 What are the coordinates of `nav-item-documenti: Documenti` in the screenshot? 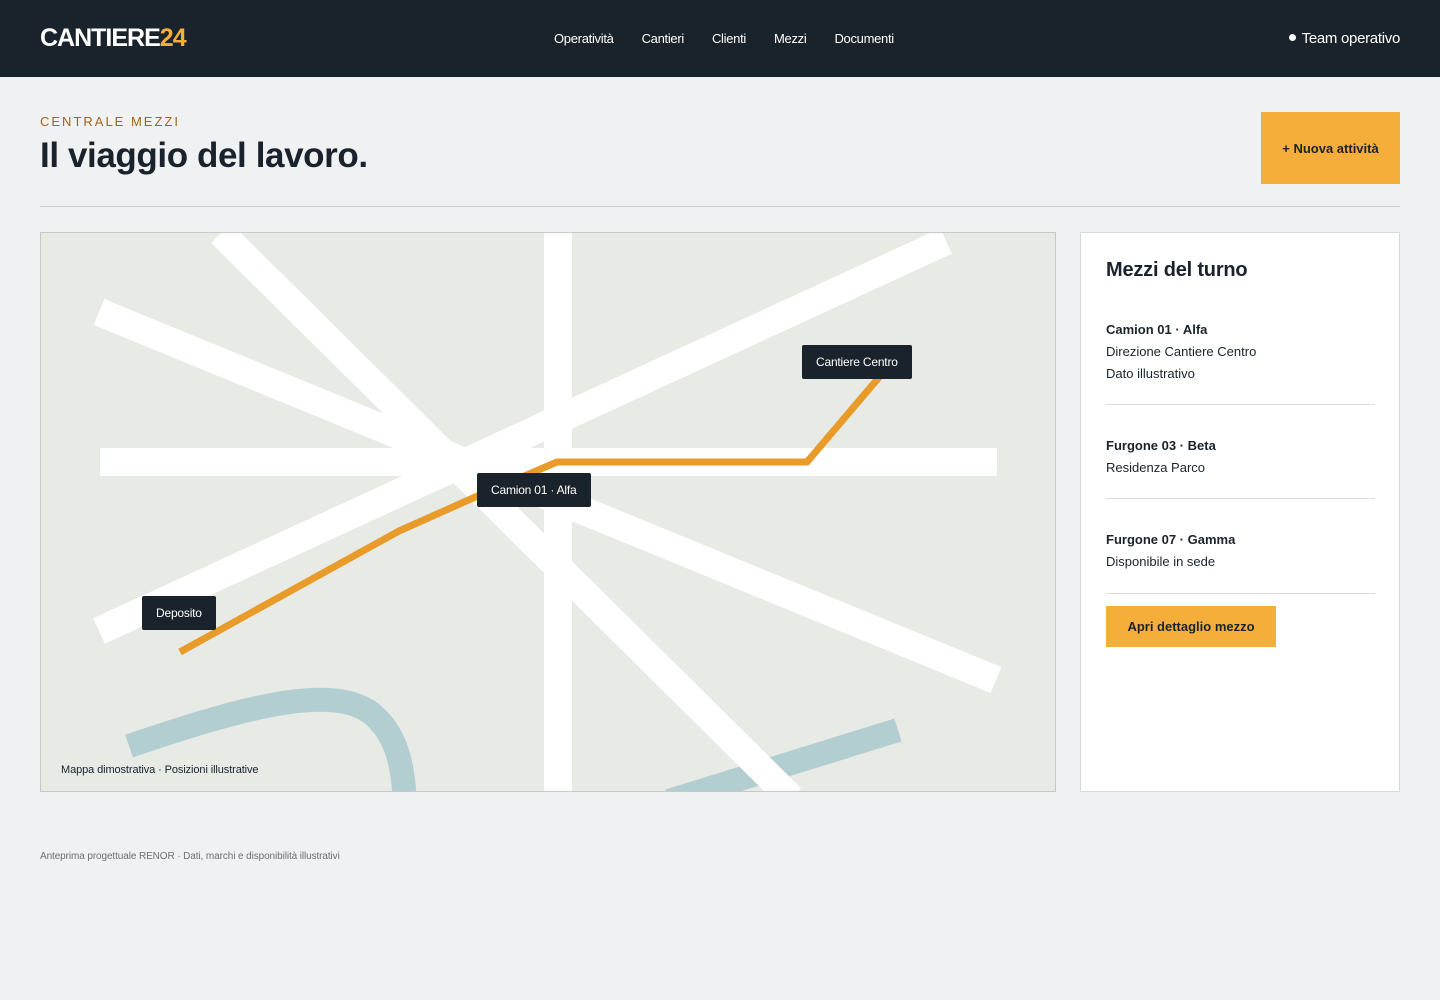 It's located at (864, 39).